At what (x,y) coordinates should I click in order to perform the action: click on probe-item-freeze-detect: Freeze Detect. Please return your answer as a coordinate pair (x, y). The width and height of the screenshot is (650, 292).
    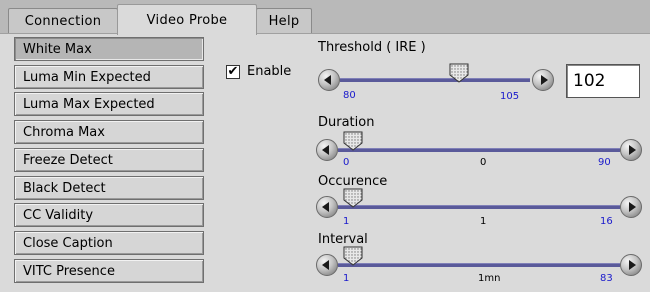
    Looking at the image, I should click on (109, 160).